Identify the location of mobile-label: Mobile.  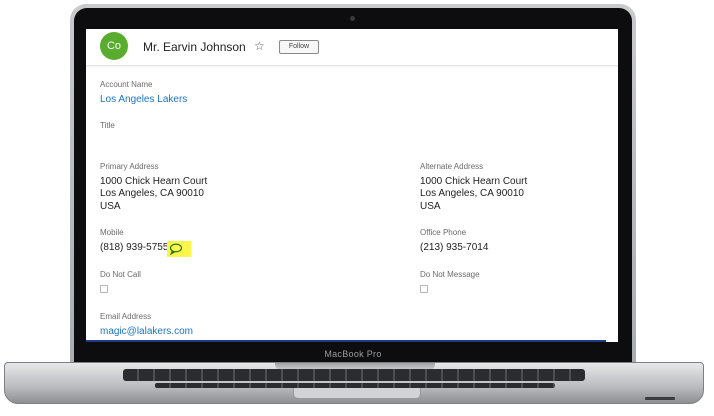
(112, 232).